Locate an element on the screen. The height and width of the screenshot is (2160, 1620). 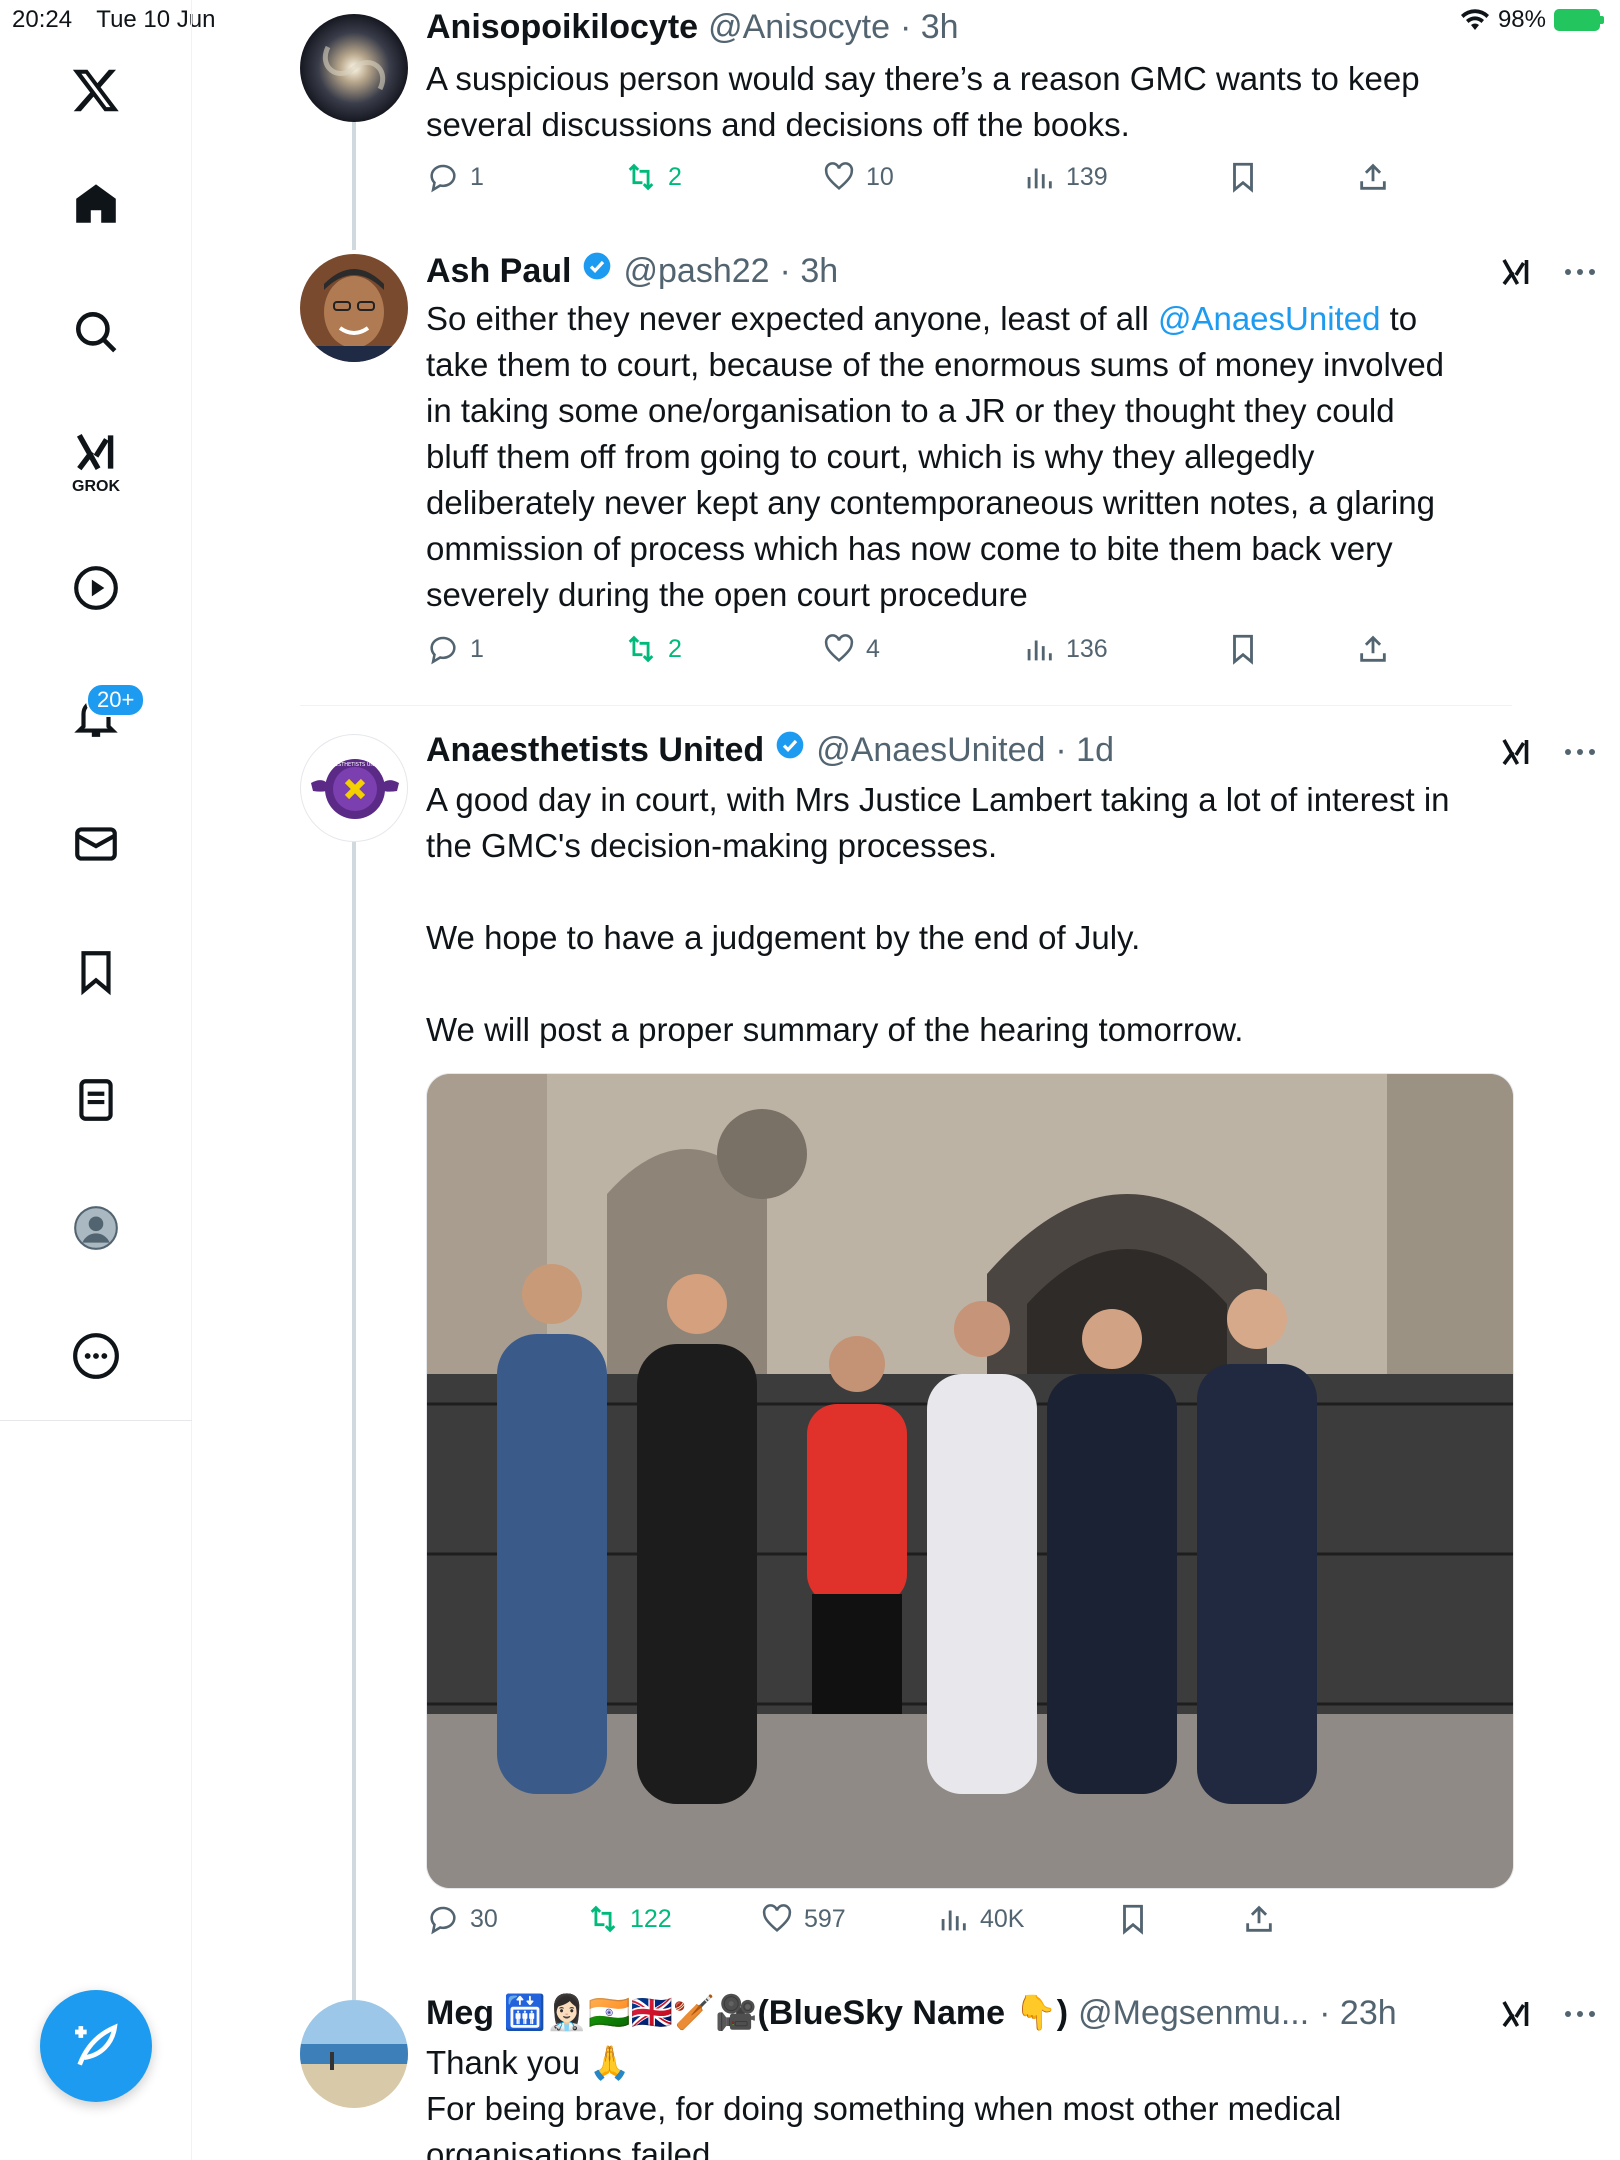
video-icon is located at coordinates (96, 588).